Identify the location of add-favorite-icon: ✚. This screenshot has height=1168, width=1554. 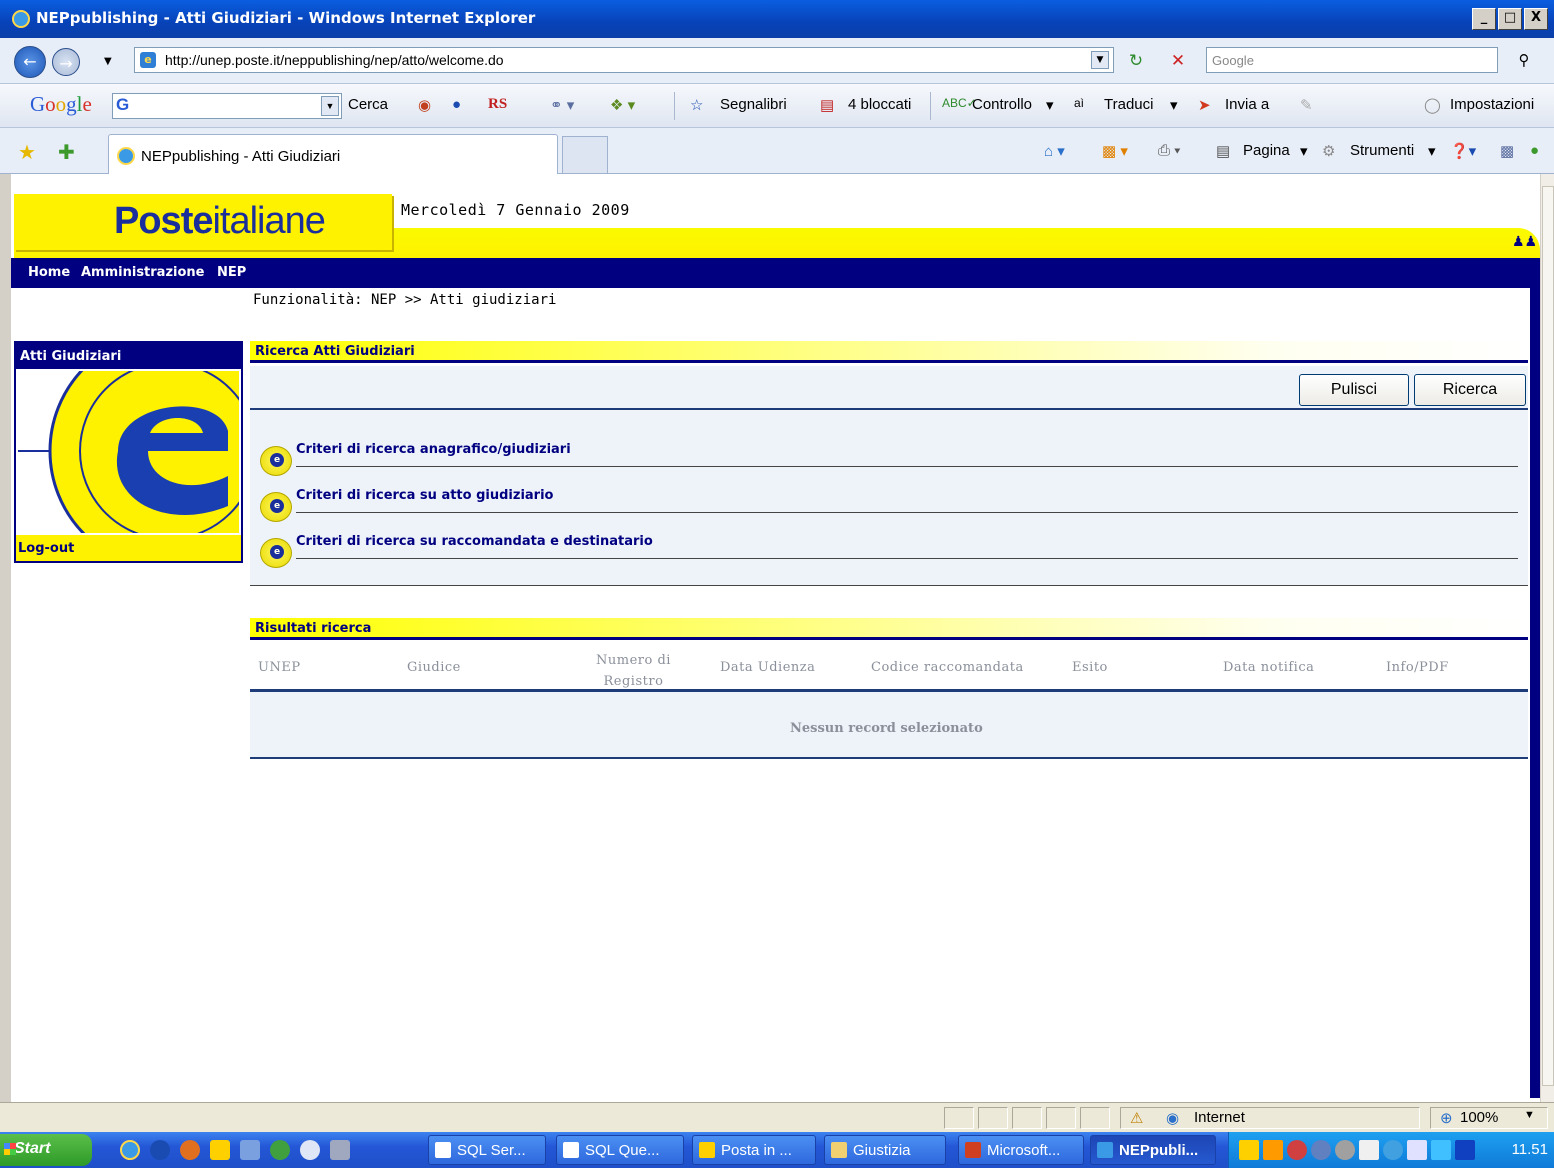
(66, 152).